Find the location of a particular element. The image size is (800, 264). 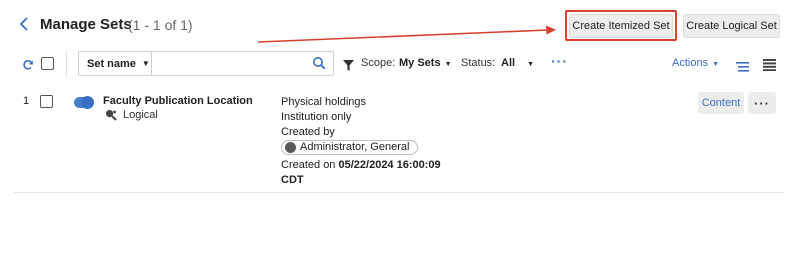

created-on-value: 05/22/2024 16:00:09 is located at coordinates (389, 165).